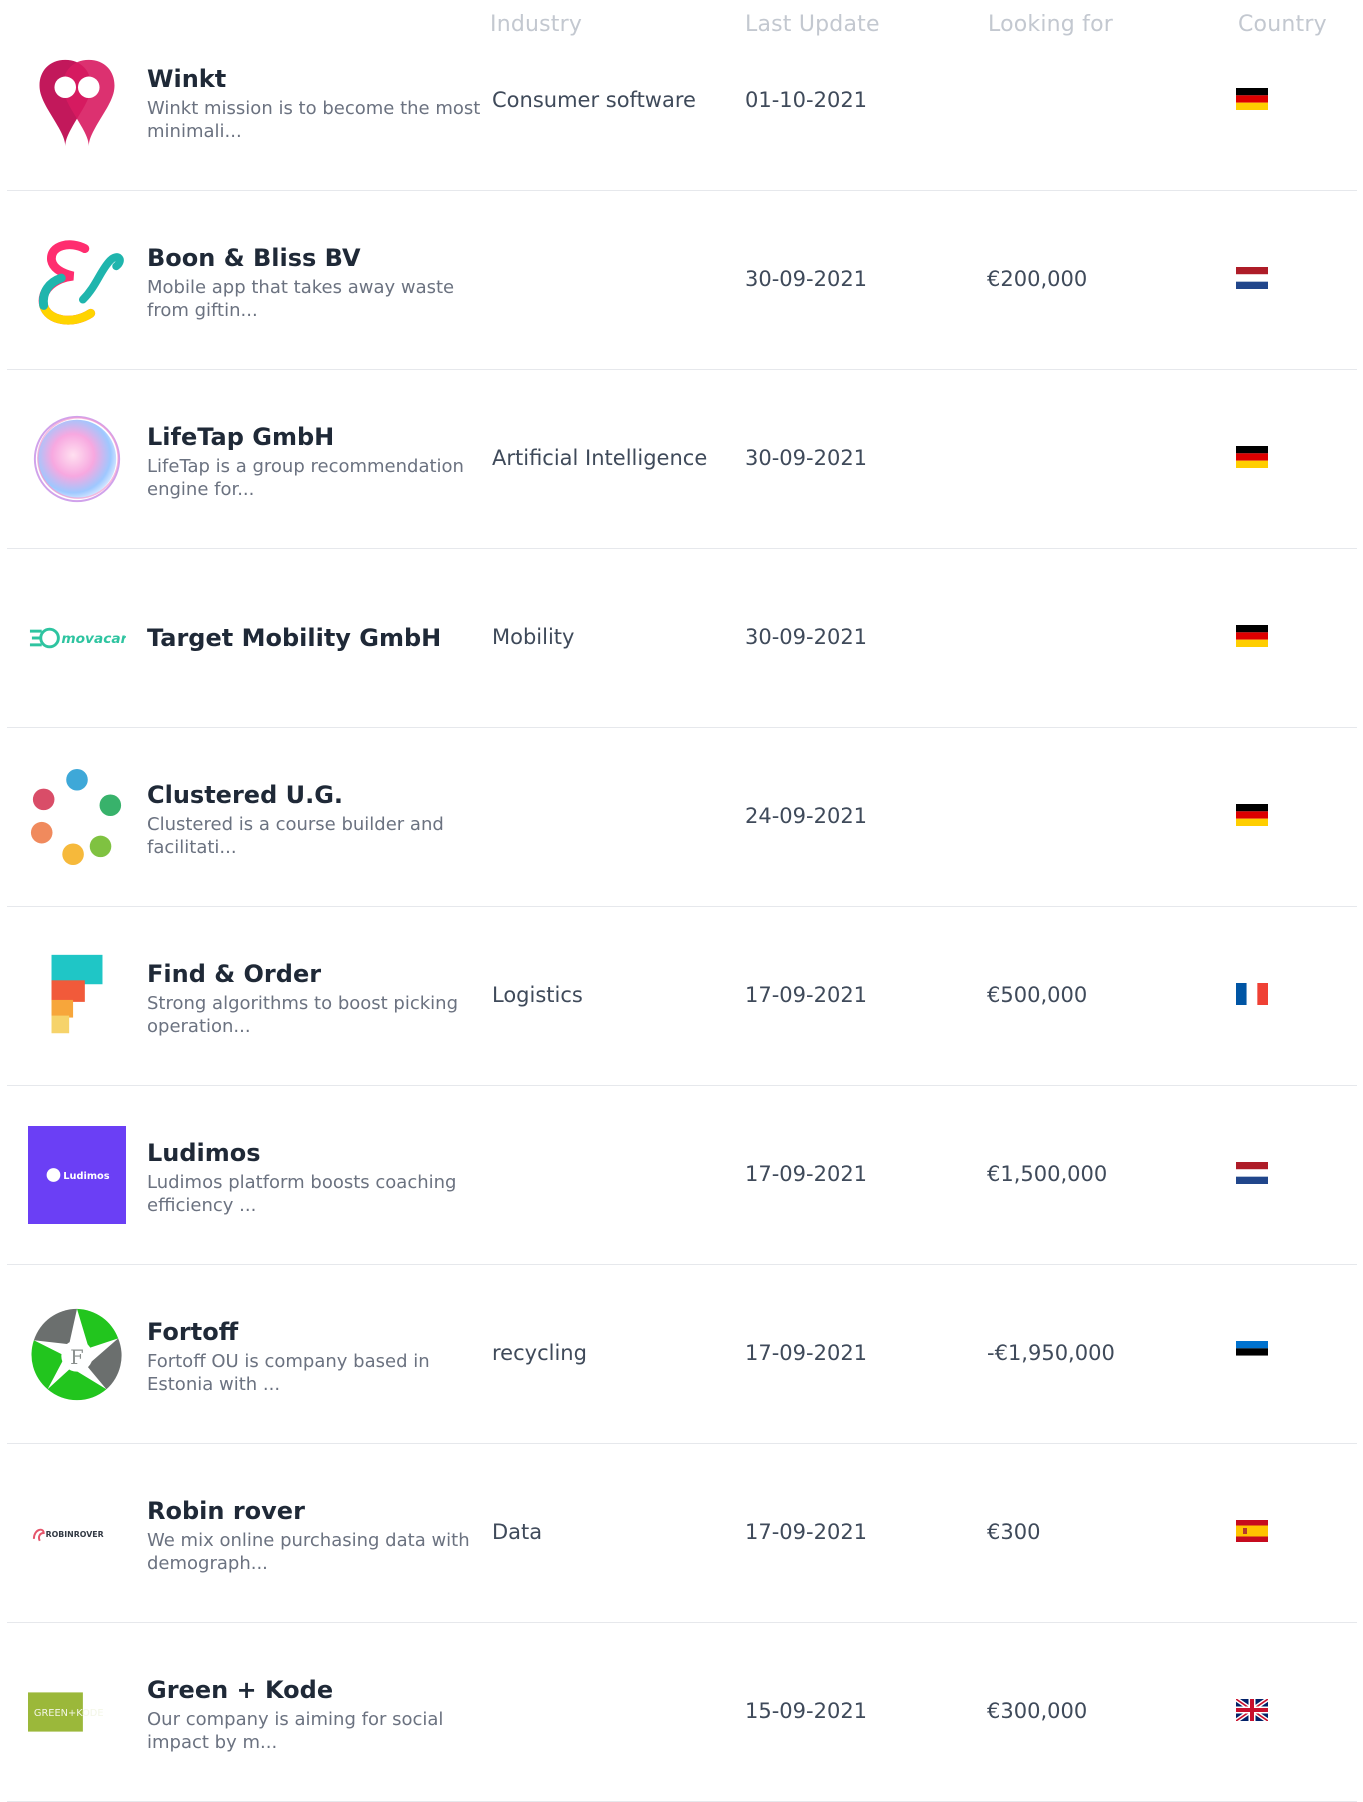 The height and width of the screenshot is (1802, 1363). What do you see at coordinates (594, 100) in the screenshot?
I see `industry-cell: Consumer software` at bounding box center [594, 100].